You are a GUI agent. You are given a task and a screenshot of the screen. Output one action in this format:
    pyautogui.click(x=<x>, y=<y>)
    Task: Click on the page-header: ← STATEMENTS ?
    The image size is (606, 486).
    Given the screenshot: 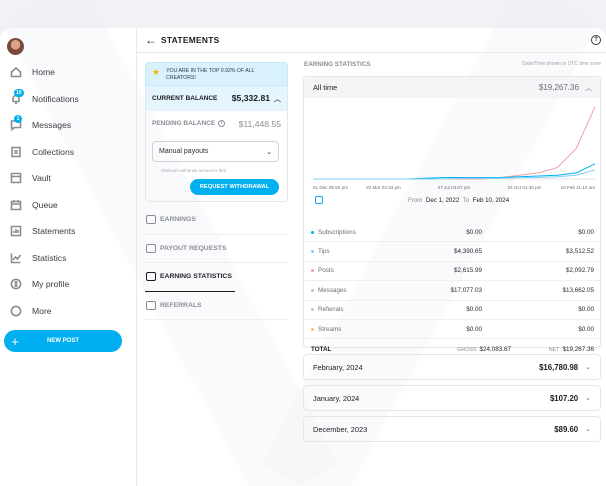 What is the action you would take?
    pyautogui.click(x=371, y=40)
    